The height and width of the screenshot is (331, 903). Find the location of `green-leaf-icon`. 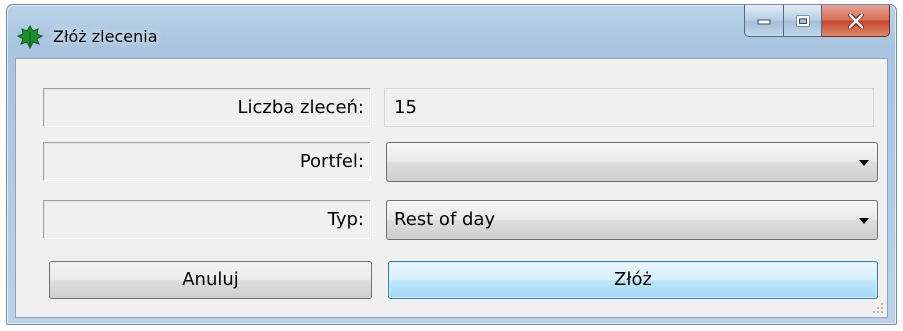

green-leaf-icon is located at coordinates (30, 37).